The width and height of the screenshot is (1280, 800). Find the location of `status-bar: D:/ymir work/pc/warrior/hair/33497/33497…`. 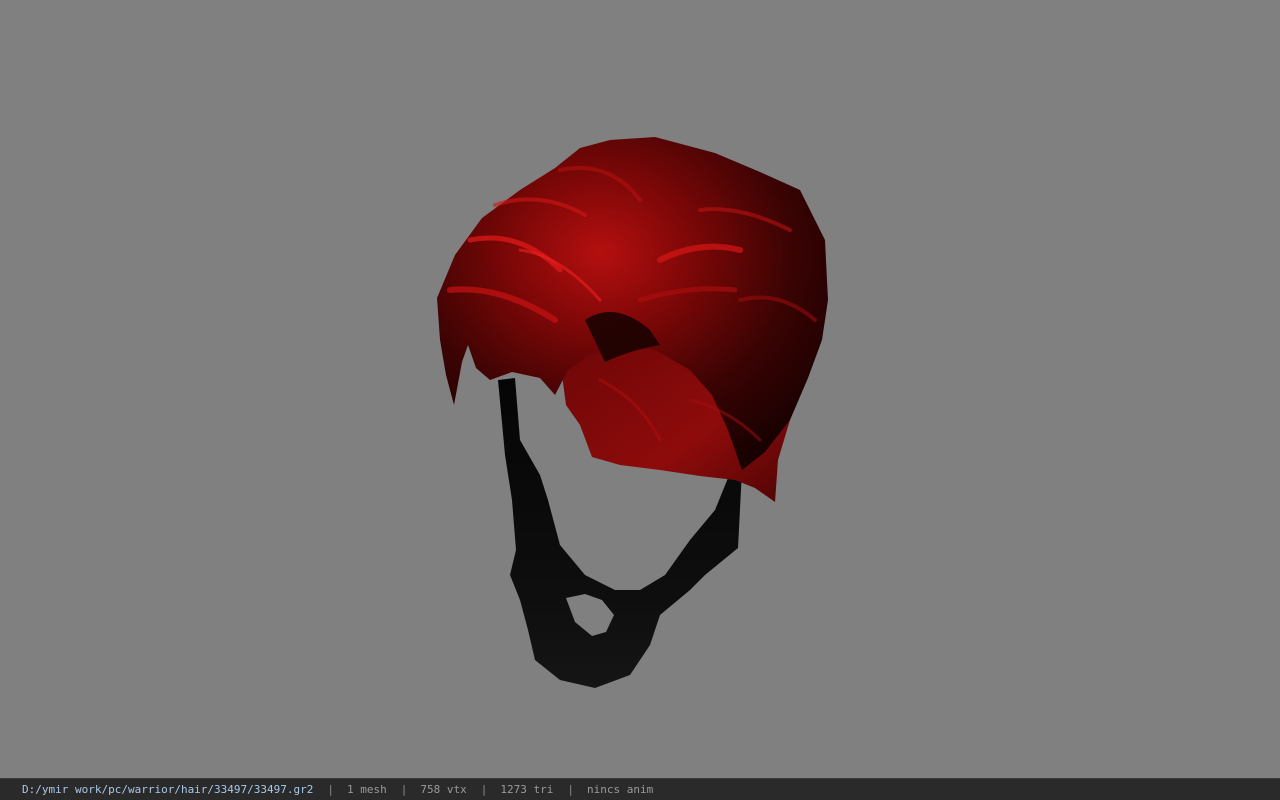

status-bar: D:/ymir work/pc/warrior/hair/33497/33497… is located at coordinates (640, 789).